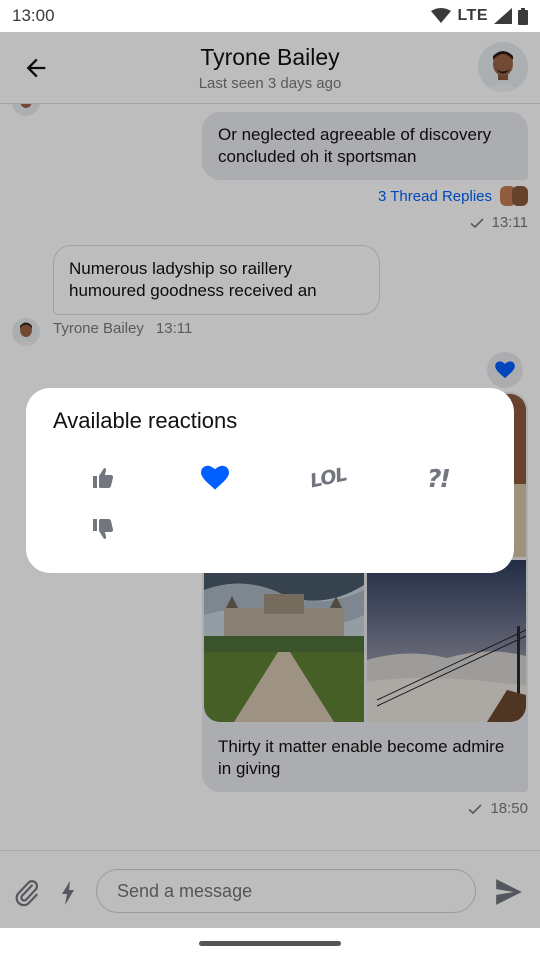  What do you see at coordinates (523, 16) in the screenshot?
I see `battery-icon` at bounding box center [523, 16].